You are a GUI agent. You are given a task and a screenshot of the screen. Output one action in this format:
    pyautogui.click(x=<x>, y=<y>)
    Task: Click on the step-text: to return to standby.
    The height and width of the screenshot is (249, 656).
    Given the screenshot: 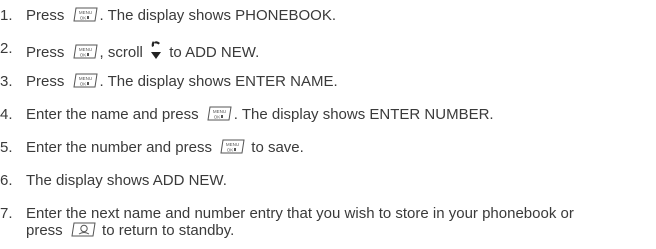 What is the action you would take?
    pyautogui.click(x=166, y=230)
    